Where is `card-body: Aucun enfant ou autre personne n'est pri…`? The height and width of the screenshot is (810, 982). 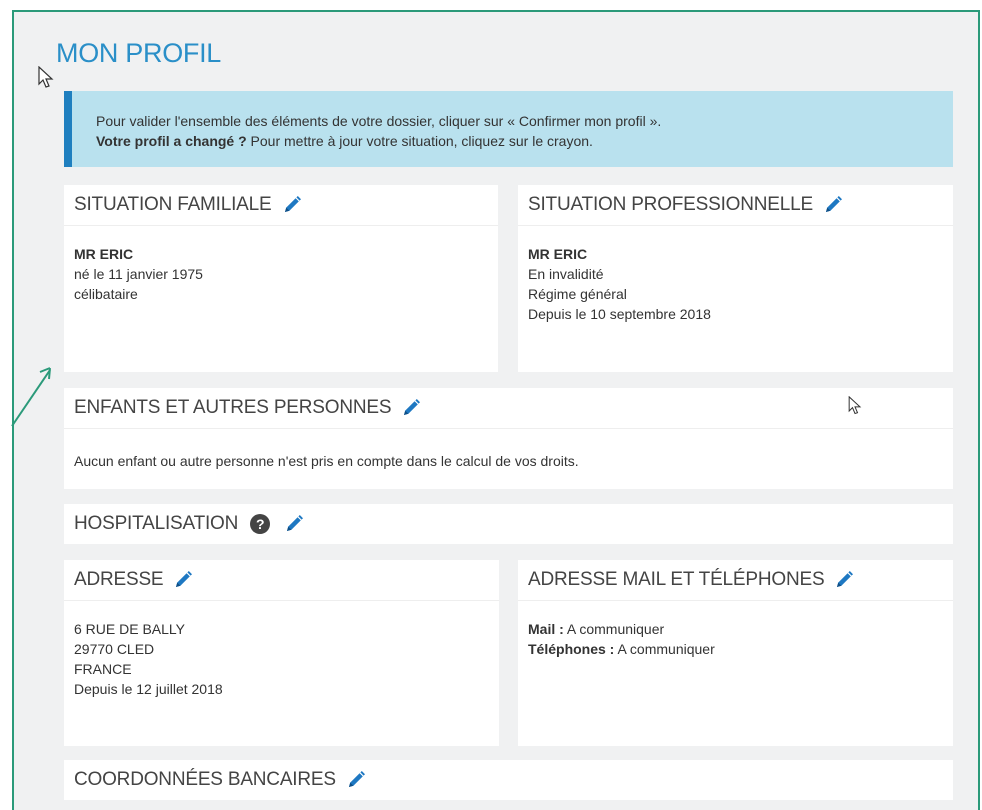 card-body: Aucun enfant ou autre personne n'est pri… is located at coordinates (508, 450).